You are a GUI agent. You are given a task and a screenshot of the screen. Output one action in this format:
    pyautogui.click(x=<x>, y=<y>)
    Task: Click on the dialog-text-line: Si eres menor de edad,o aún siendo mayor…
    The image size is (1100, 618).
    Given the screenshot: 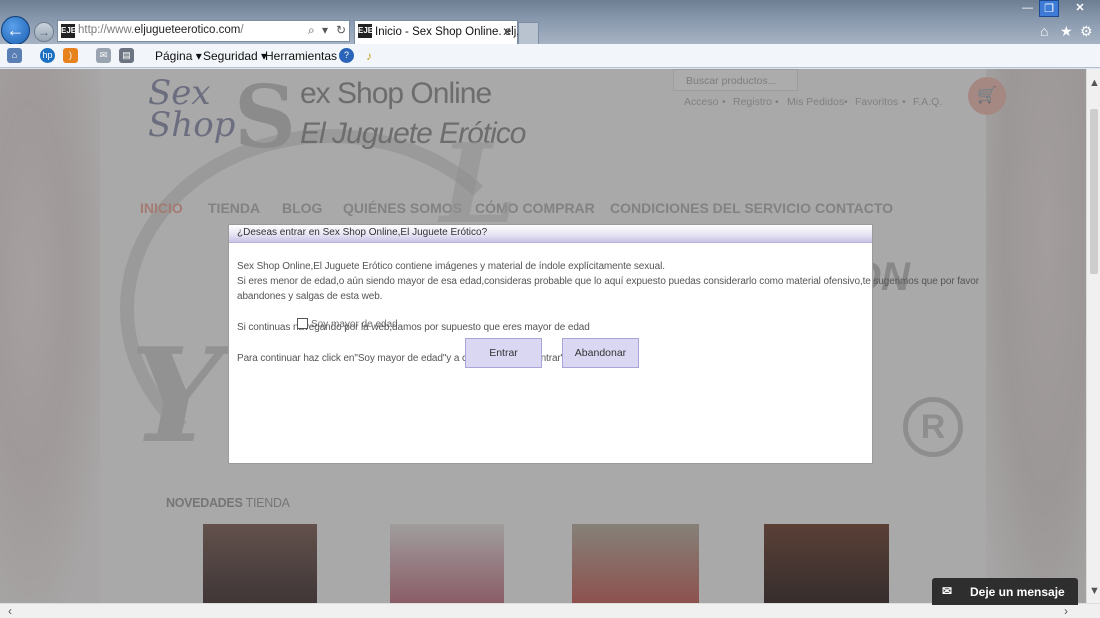 What is the action you would take?
    pyautogui.click(x=608, y=281)
    